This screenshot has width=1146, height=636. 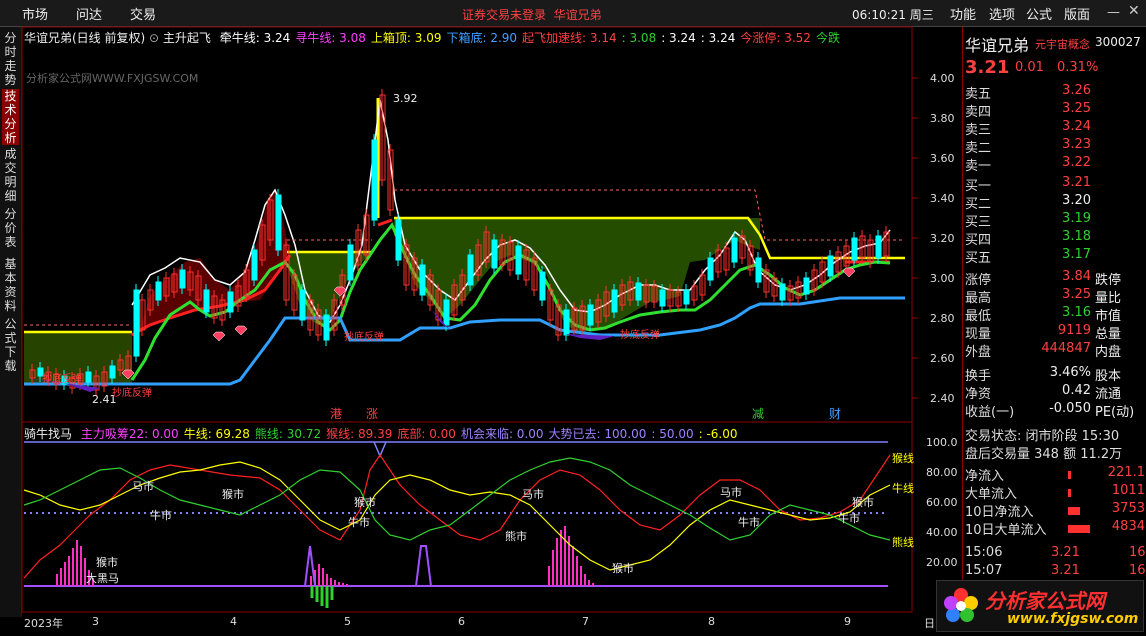 What do you see at coordinates (1074, 330) in the screenshot?
I see `quote-value: 9119` at bounding box center [1074, 330].